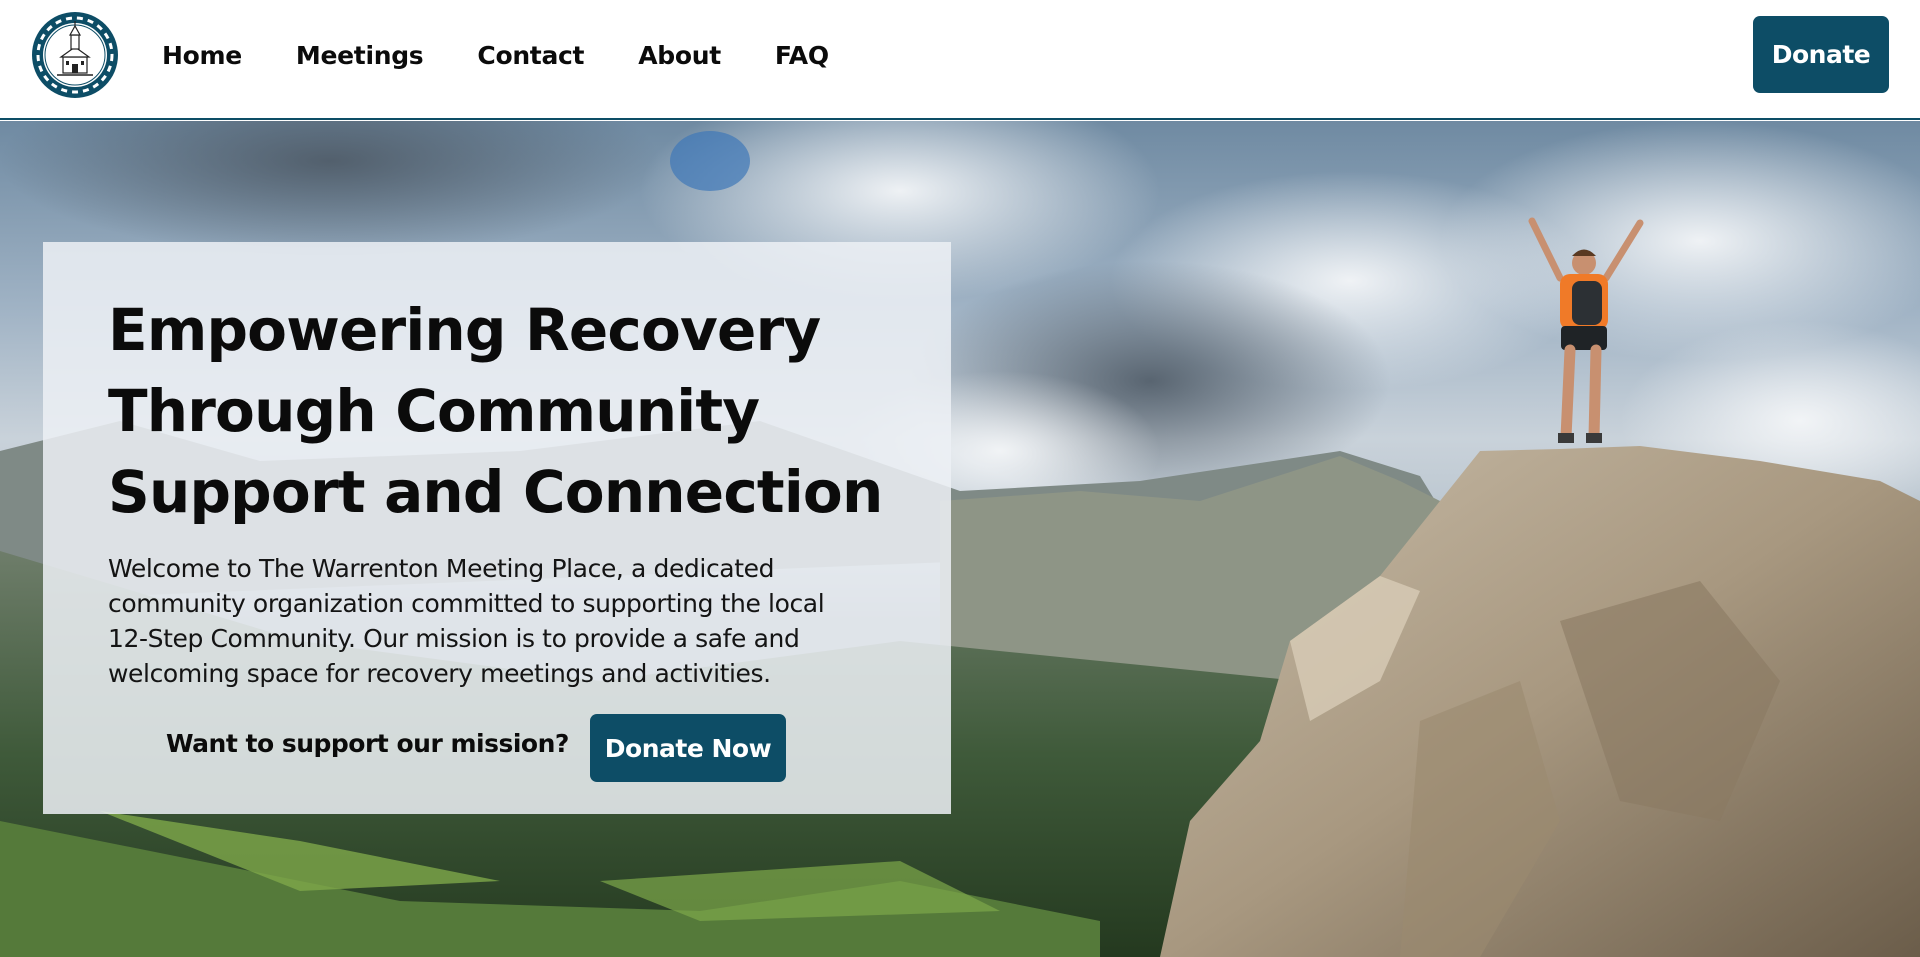 Image resolution: width=1920 pixels, height=957 pixels. I want to click on donate-button: Donate, so click(1821, 54).